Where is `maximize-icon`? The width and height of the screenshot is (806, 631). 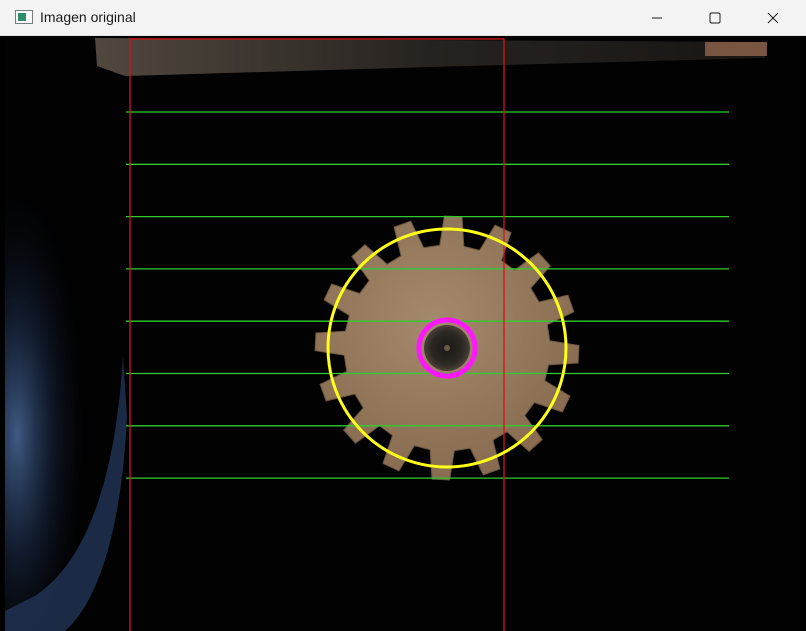 maximize-icon is located at coordinates (715, 18).